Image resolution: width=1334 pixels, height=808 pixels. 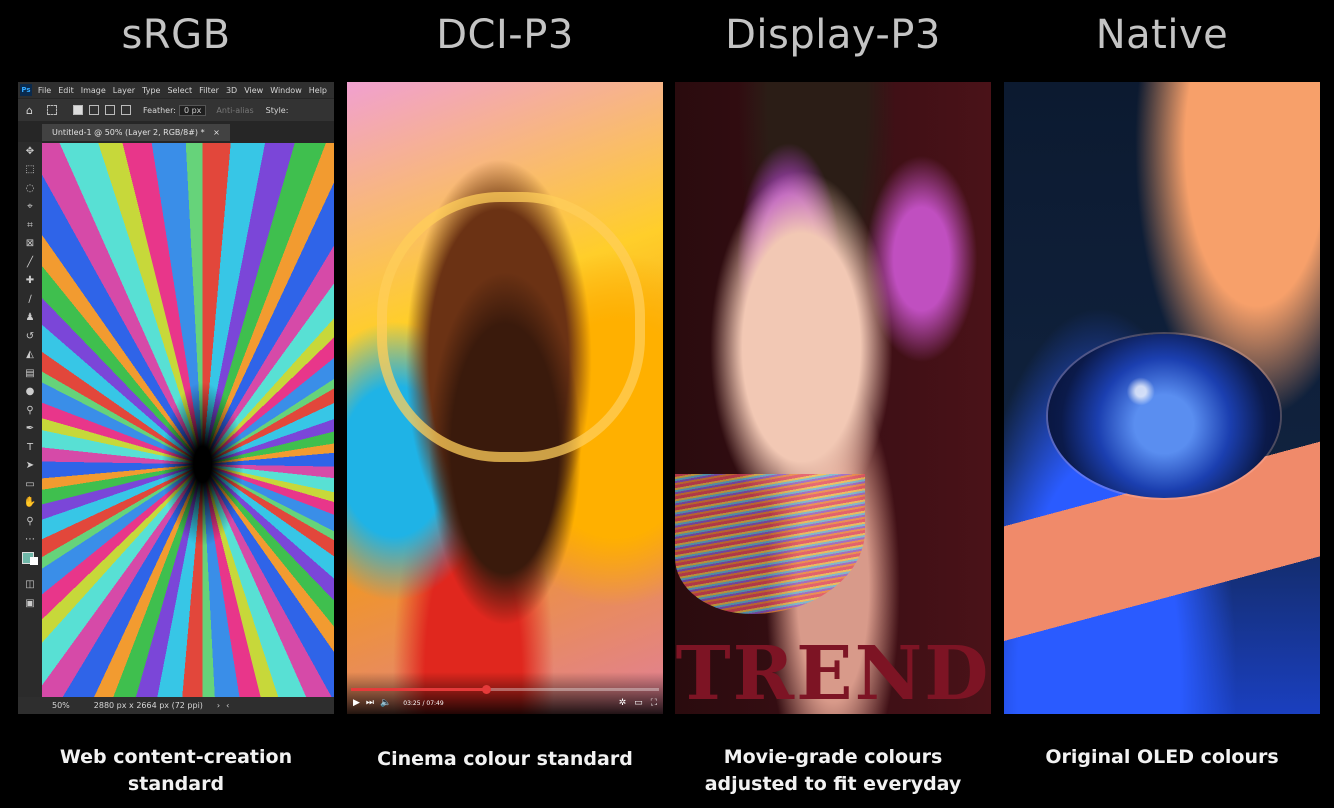 I want to click on type-icon: T, so click(x=30, y=447).